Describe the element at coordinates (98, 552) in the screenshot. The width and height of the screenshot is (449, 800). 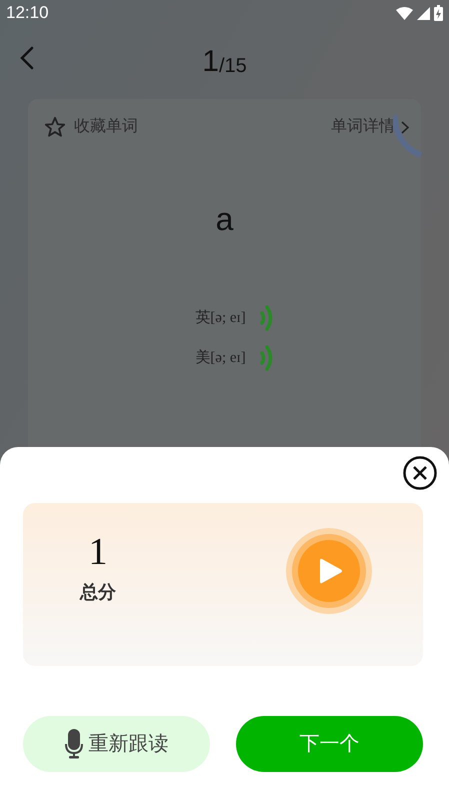
I see `score-value: 1` at that location.